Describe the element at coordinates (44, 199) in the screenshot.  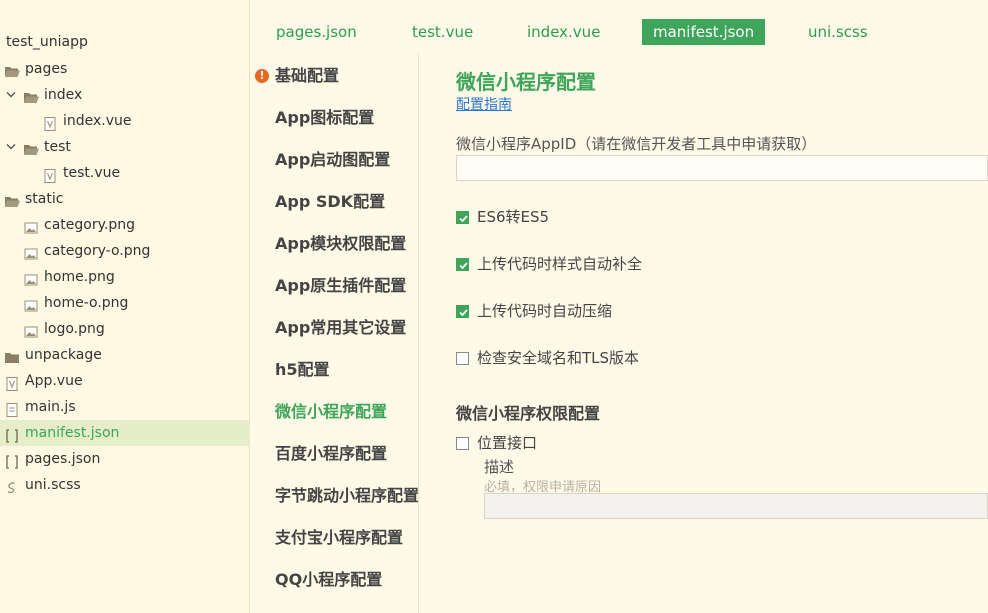
I see `tree-item-label: static` at that location.